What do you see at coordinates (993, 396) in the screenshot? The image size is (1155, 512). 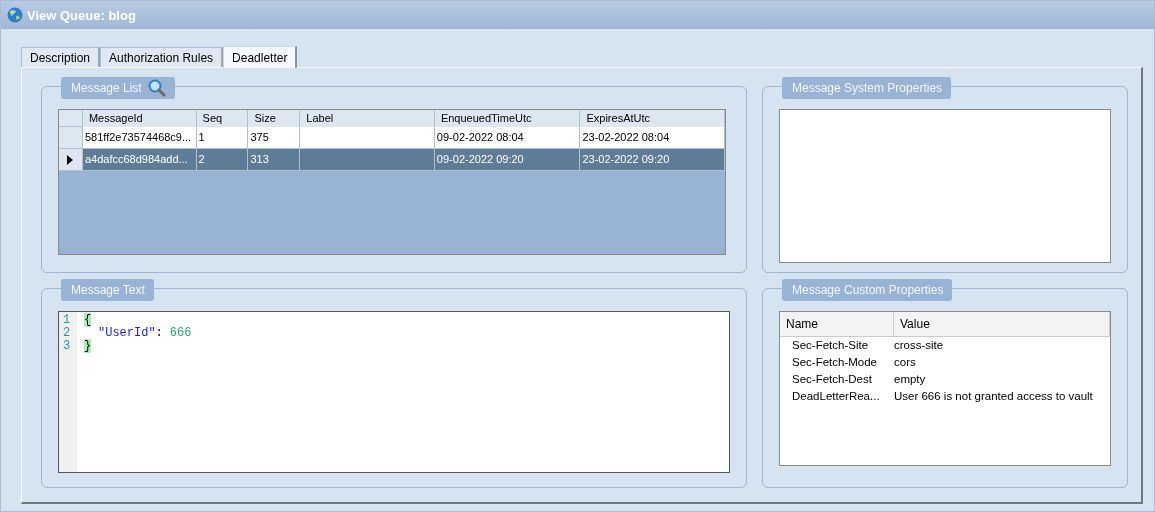 I see `property-value: User 666 is not granted access to vault` at bounding box center [993, 396].